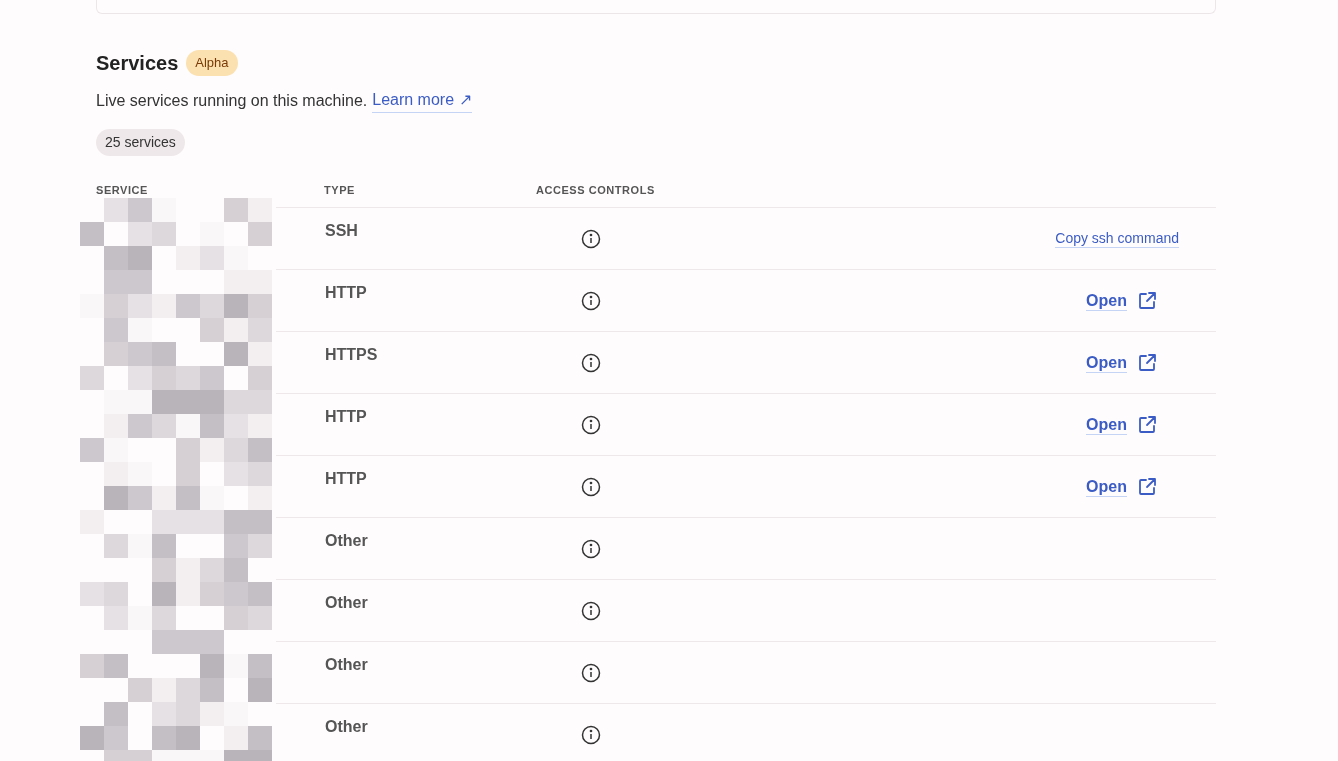 The height and width of the screenshot is (761, 1338). Describe the element at coordinates (351, 355) in the screenshot. I see `table-cell-text: HTTPS` at that location.